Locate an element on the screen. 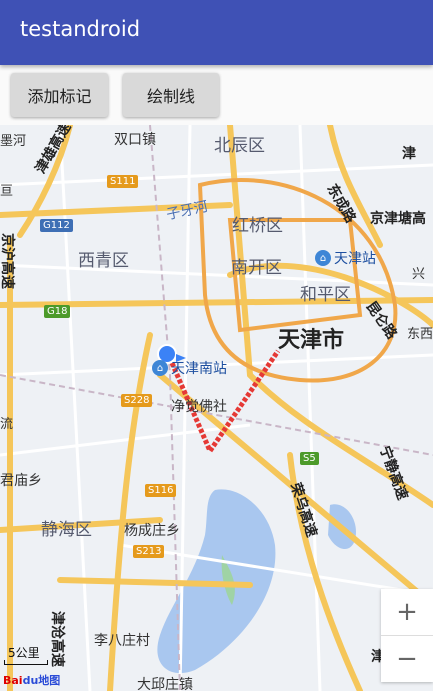 The image size is (433, 691). station-label: 天津站 is located at coordinates (355, 259).